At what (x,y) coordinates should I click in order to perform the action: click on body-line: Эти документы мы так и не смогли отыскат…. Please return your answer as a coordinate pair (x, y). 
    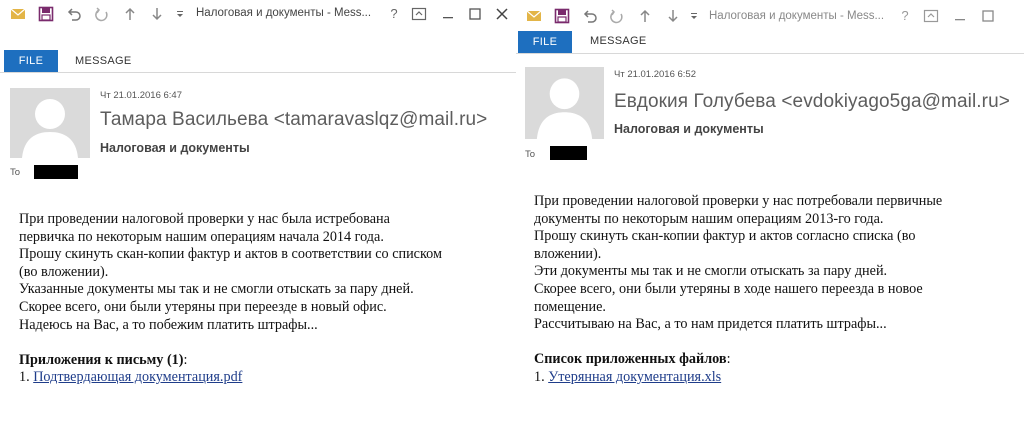
    Looking at the image, I should click on (711, 271).